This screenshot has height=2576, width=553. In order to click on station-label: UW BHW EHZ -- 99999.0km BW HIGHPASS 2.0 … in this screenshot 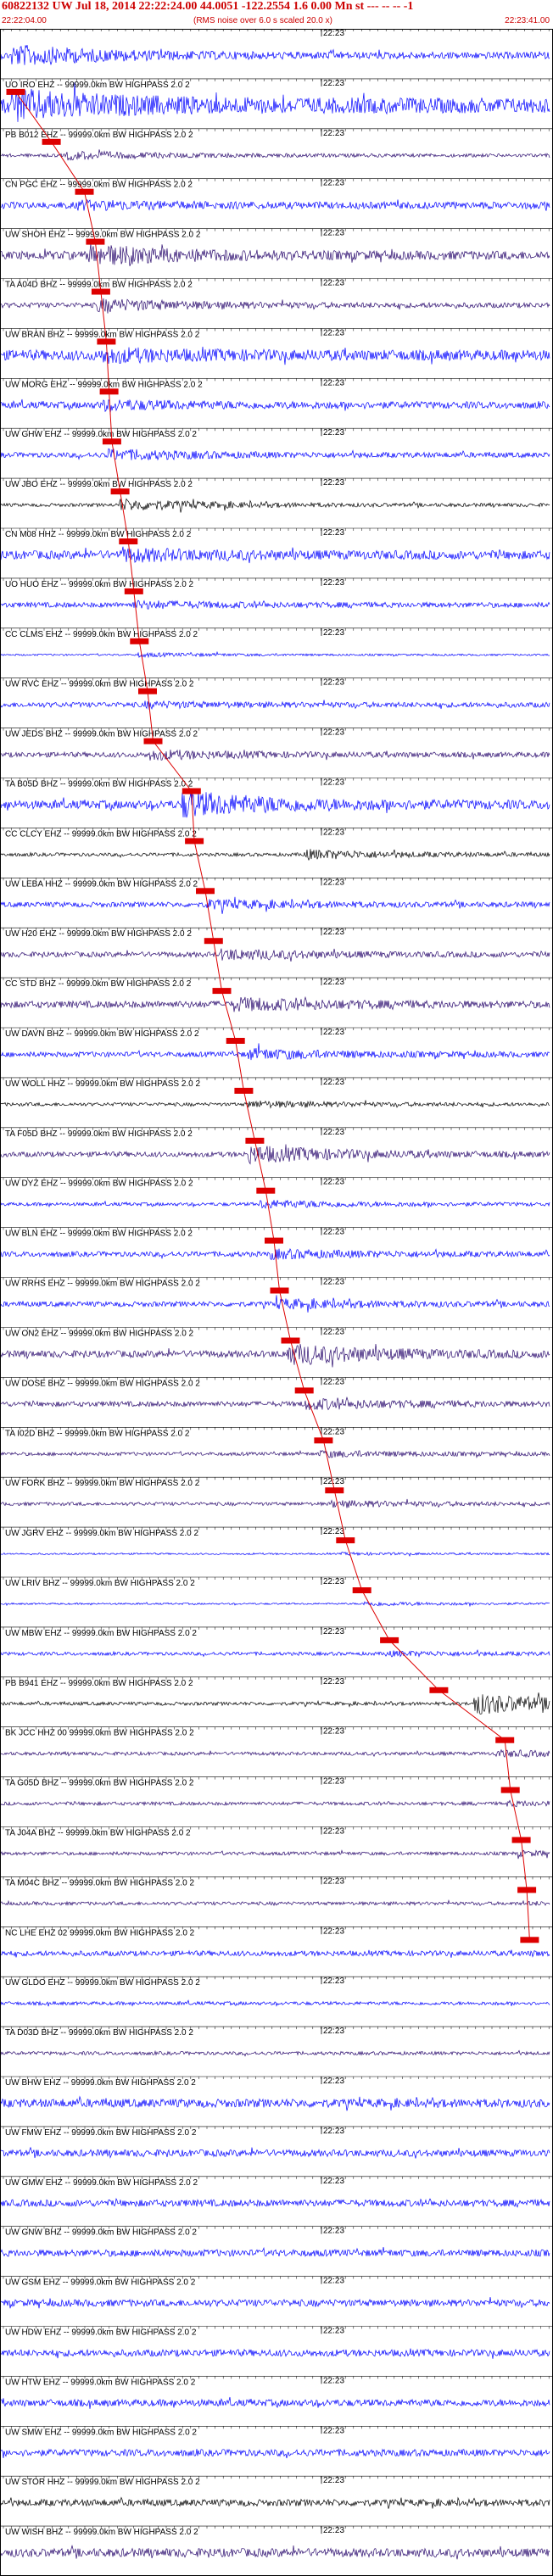, I will do `click(101, 2083)`.